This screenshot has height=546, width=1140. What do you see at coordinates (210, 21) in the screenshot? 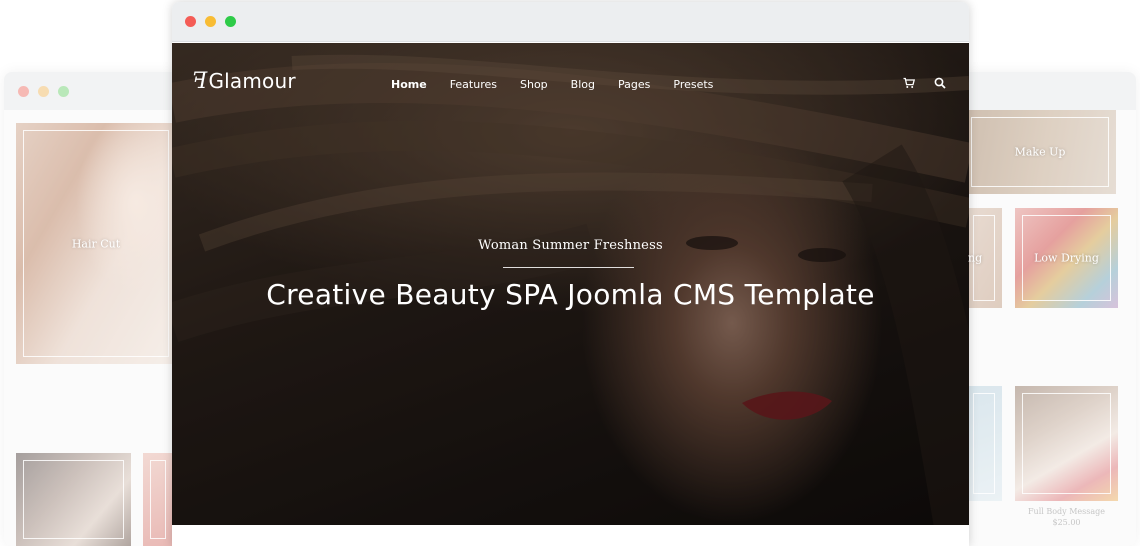
I see `minimize-window-dot` at bounding box center [210, 21].